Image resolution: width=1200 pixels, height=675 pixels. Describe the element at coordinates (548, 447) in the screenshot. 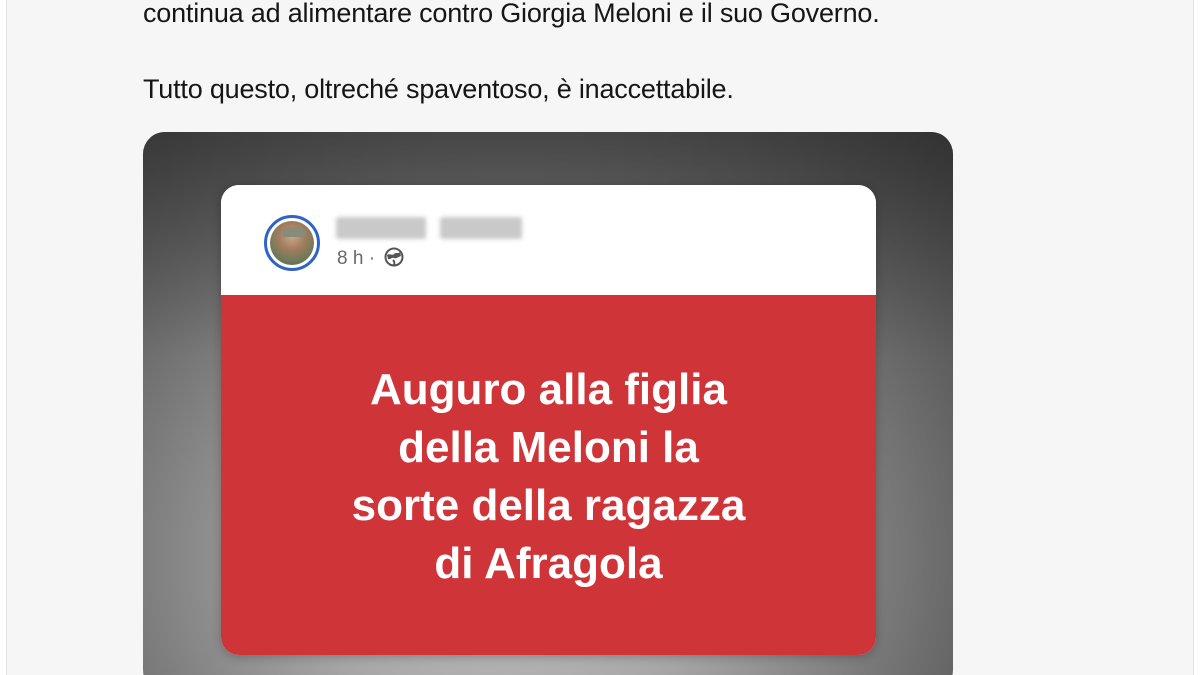

I see `post-message-line: della Meloni la` at that location.